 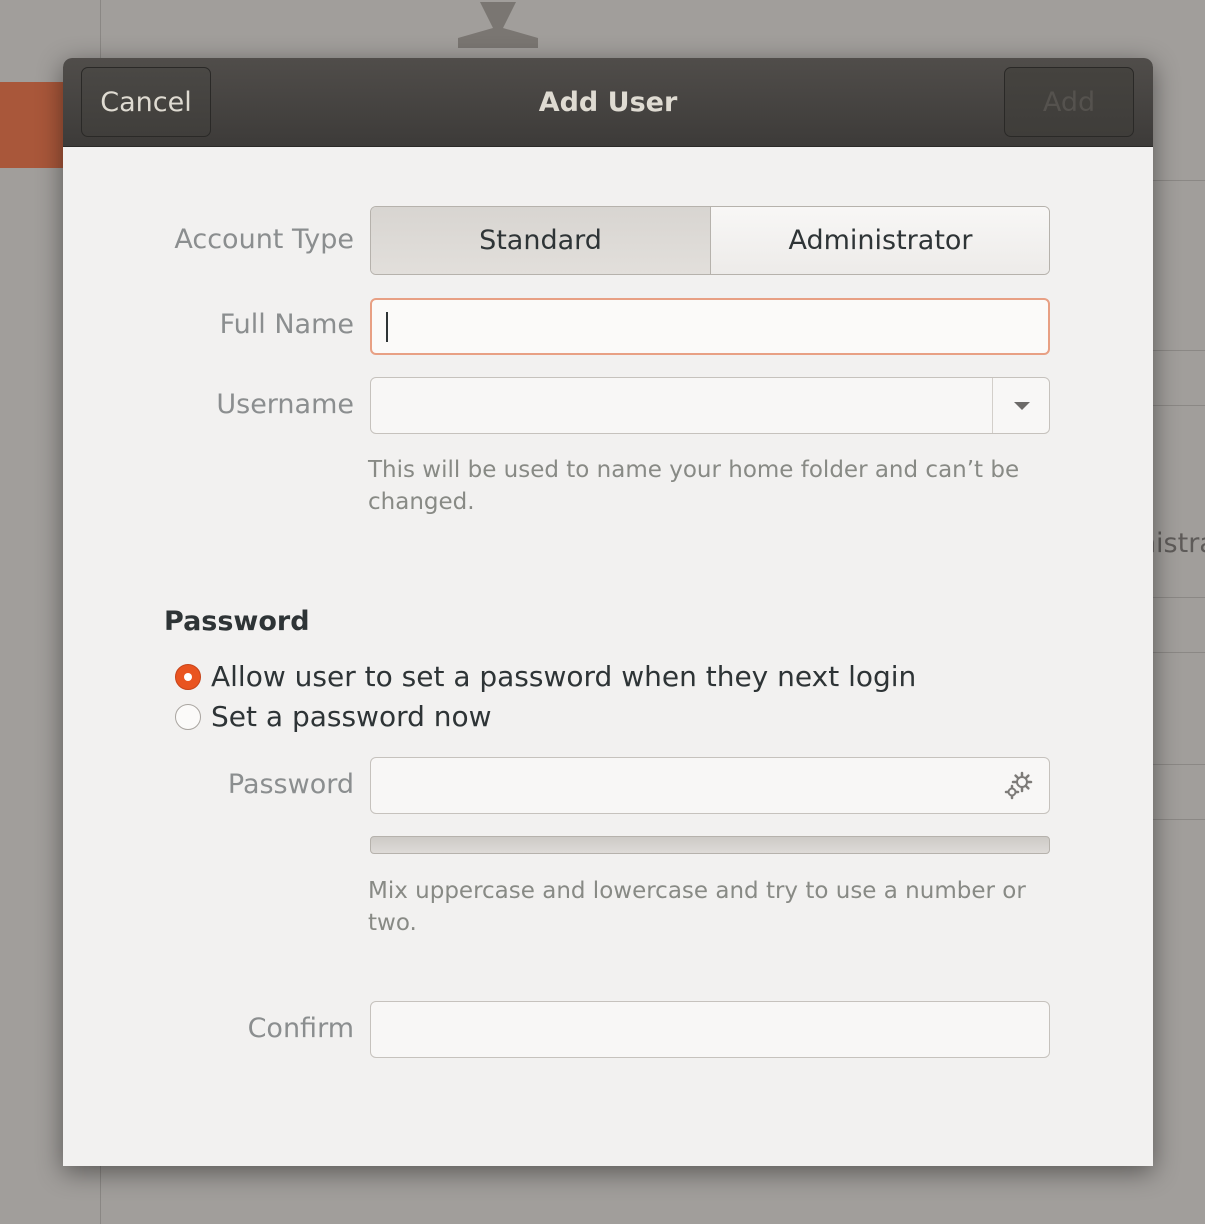 What do you see at coordinates (1022, 406) in the screenshot?
I see `chevron-down-icon` at bounding box center [1022, 406].